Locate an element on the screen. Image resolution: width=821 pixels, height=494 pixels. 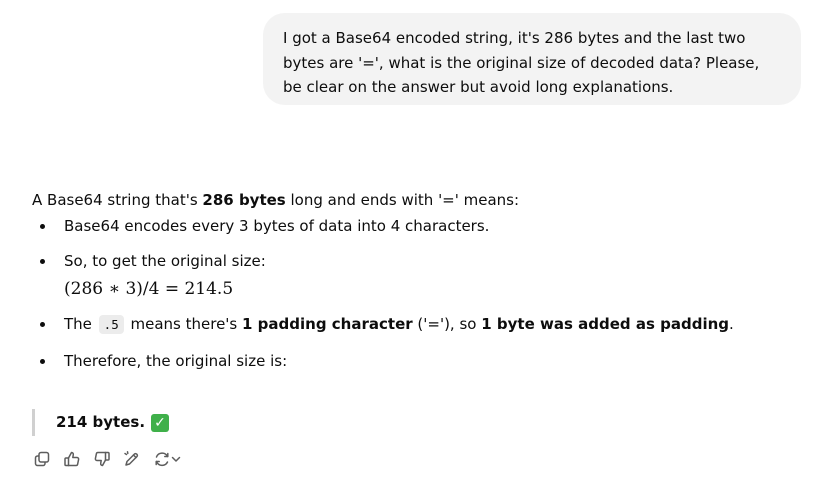
copy-icon is located at coordinates (42, 459).